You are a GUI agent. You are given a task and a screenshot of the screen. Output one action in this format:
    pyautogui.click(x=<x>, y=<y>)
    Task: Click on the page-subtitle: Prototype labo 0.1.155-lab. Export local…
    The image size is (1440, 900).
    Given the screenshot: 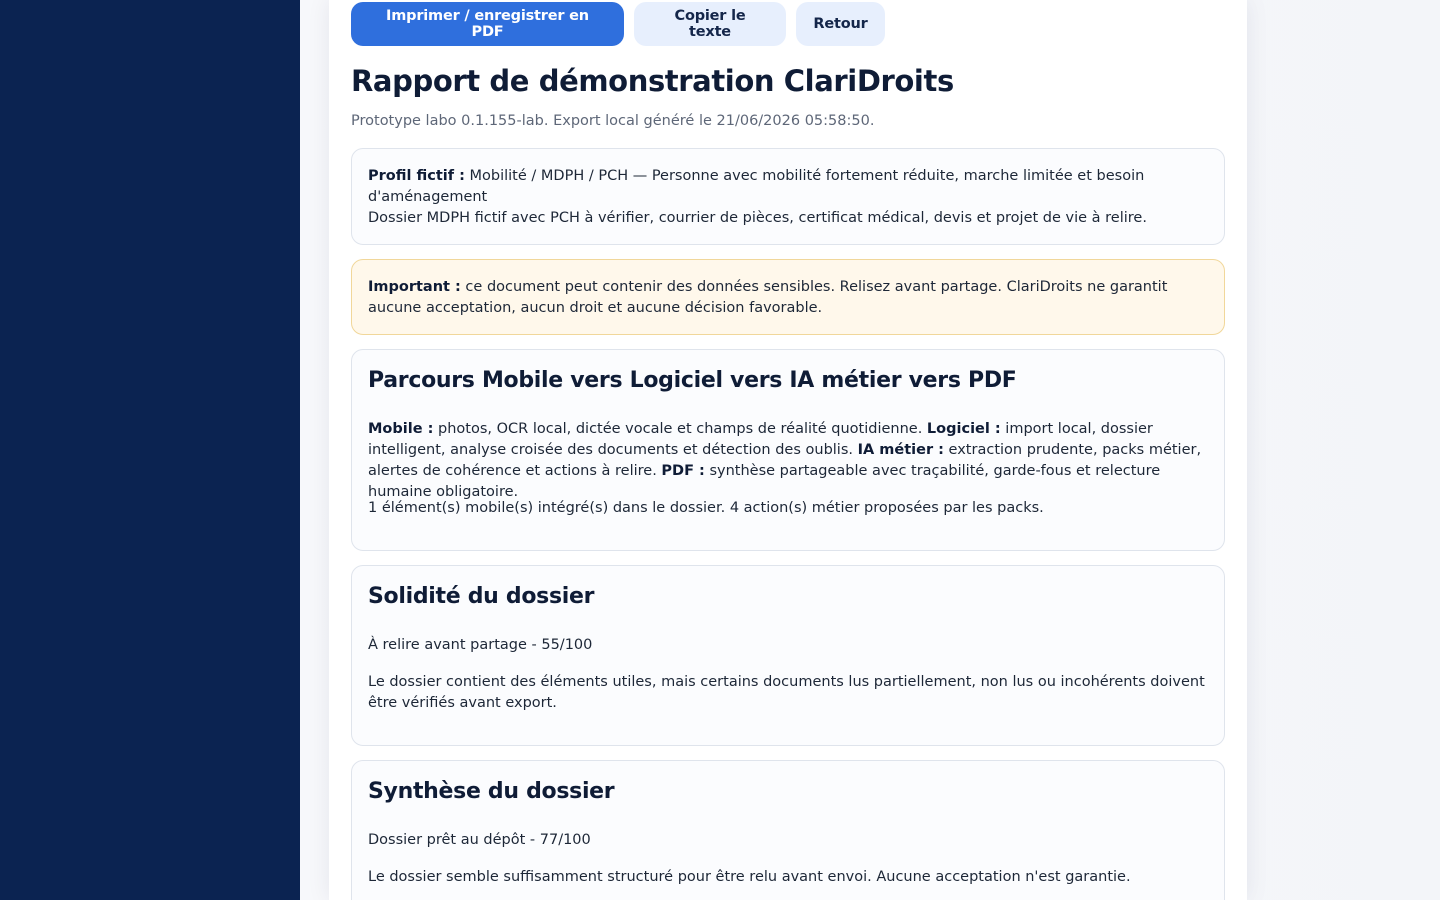 What is the action you would take?
    pyautogui.click(x=613, y=121)
    